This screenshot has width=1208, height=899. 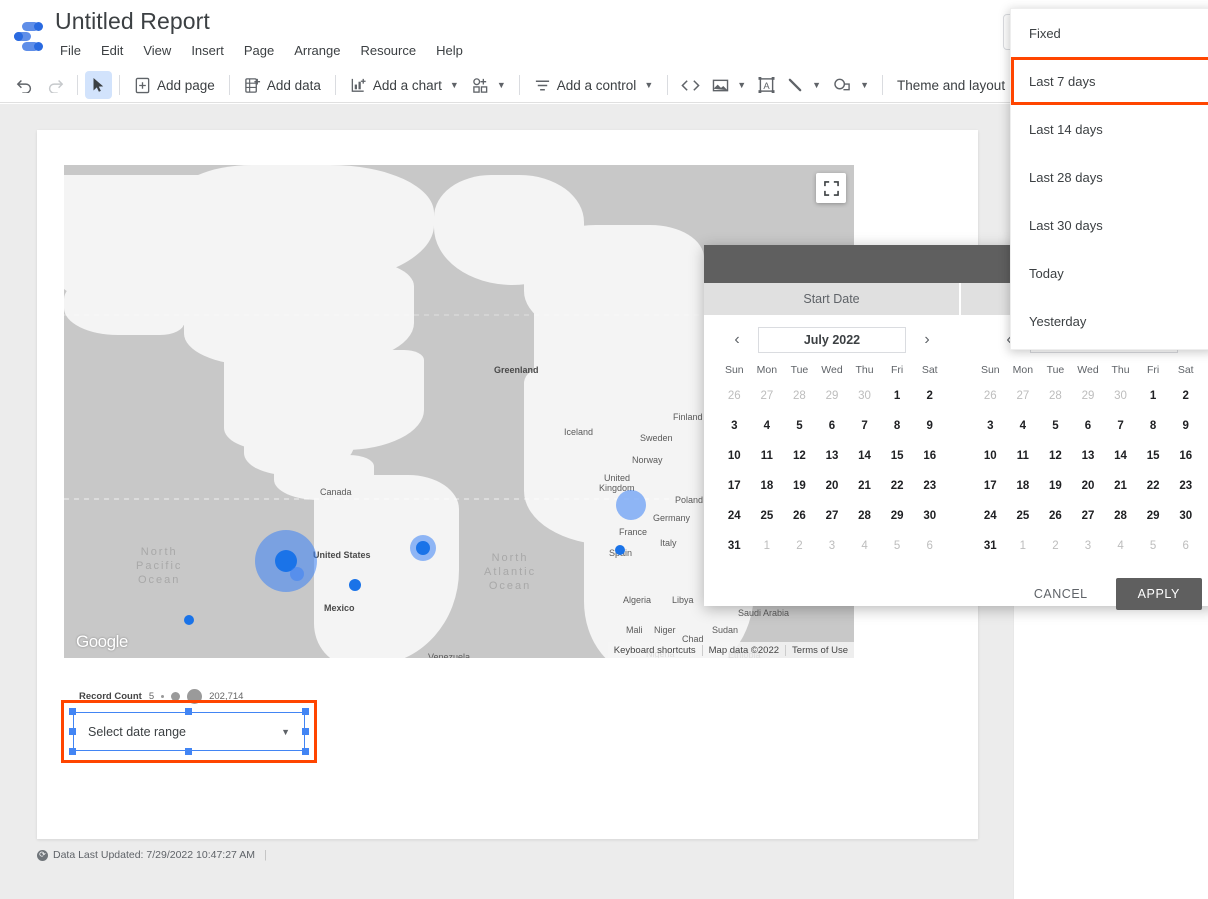 I want to click on tab-start-date: Start Date, so click(x=831, y=299).